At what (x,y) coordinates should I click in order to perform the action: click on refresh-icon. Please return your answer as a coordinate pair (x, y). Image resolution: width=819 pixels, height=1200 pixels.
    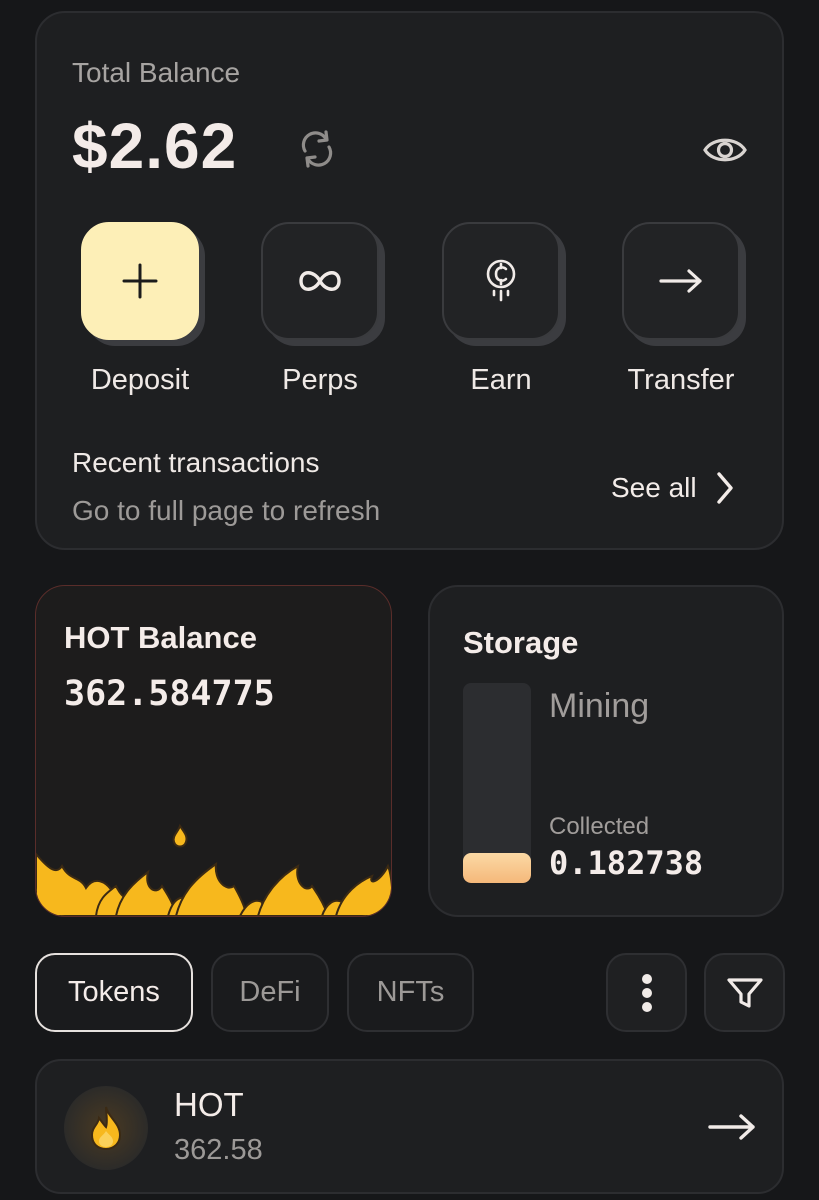
    Looking at the image, I should click on (317, 149).